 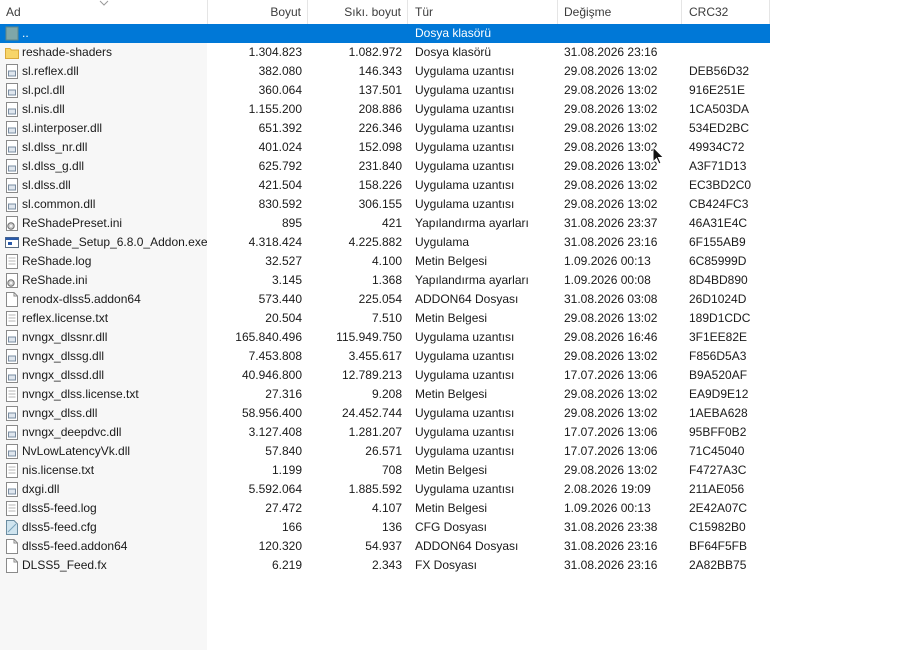 I want to click on size-cell: 1.155.200, so click(x=275, y=109).